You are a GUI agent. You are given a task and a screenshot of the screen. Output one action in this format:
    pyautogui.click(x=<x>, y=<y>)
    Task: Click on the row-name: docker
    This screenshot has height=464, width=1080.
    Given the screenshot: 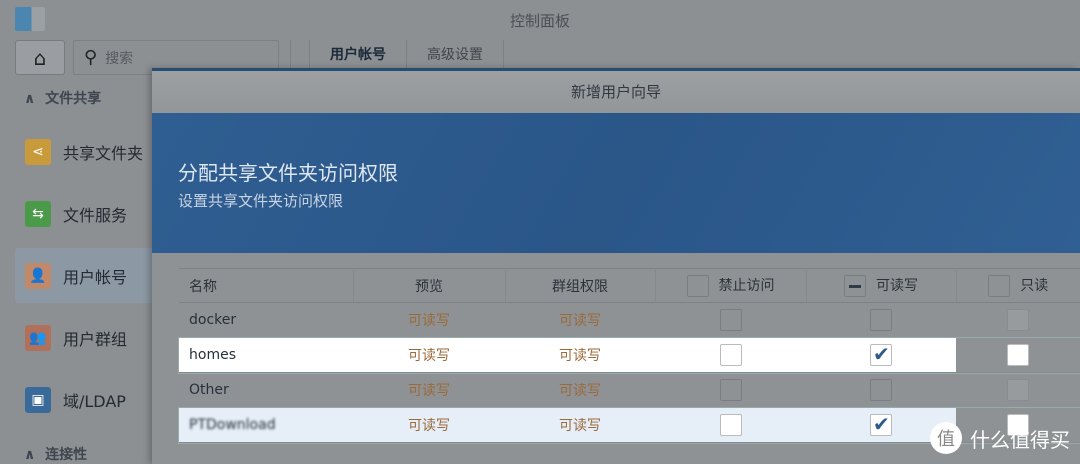 What is the action you would take?
    pyautogui.click(x=266, y=320)
    